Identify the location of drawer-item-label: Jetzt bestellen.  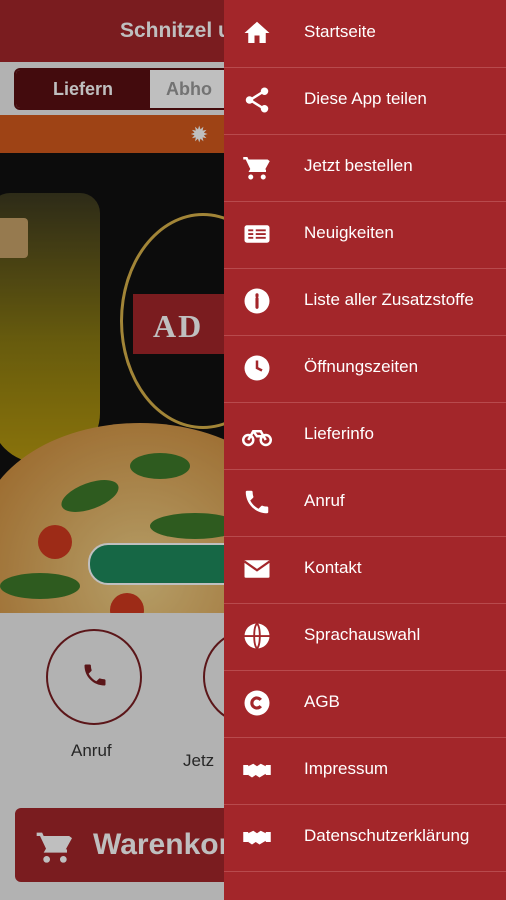
(358, 165).